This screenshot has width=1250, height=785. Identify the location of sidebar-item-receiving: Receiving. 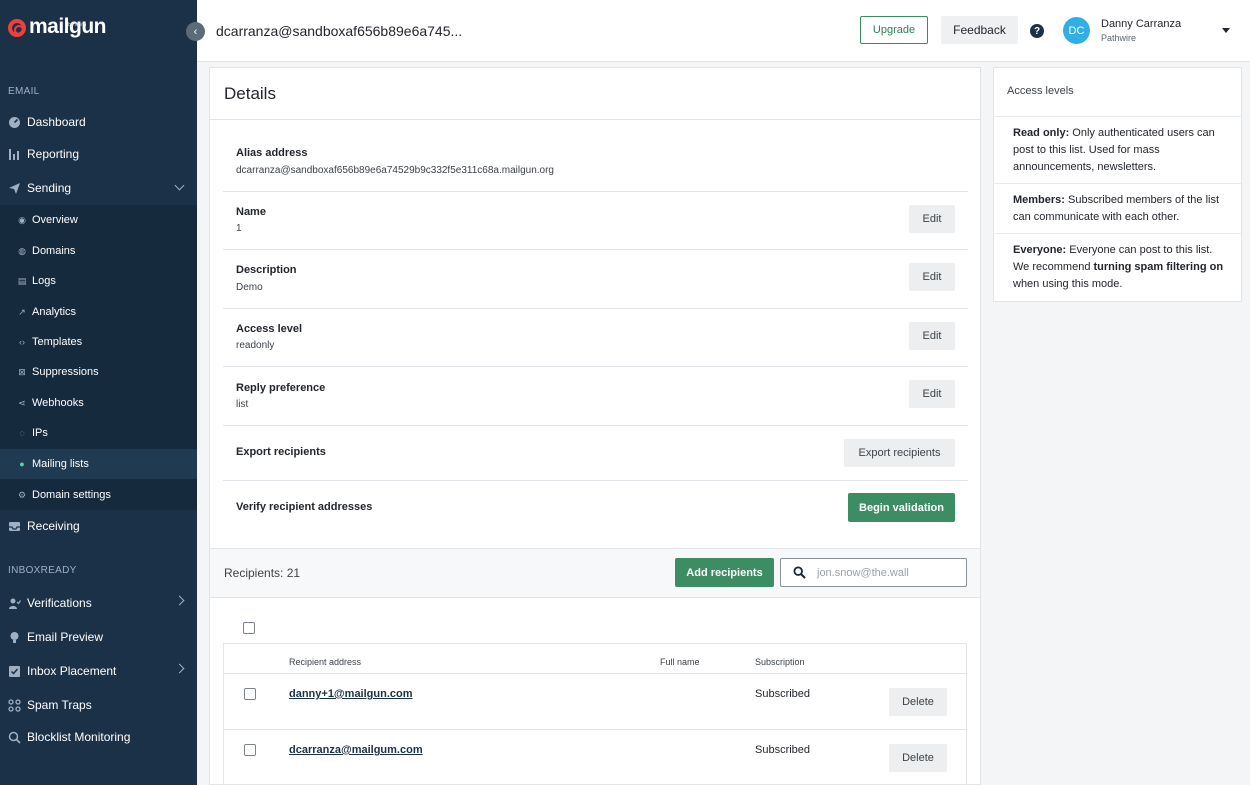
(98, 526).